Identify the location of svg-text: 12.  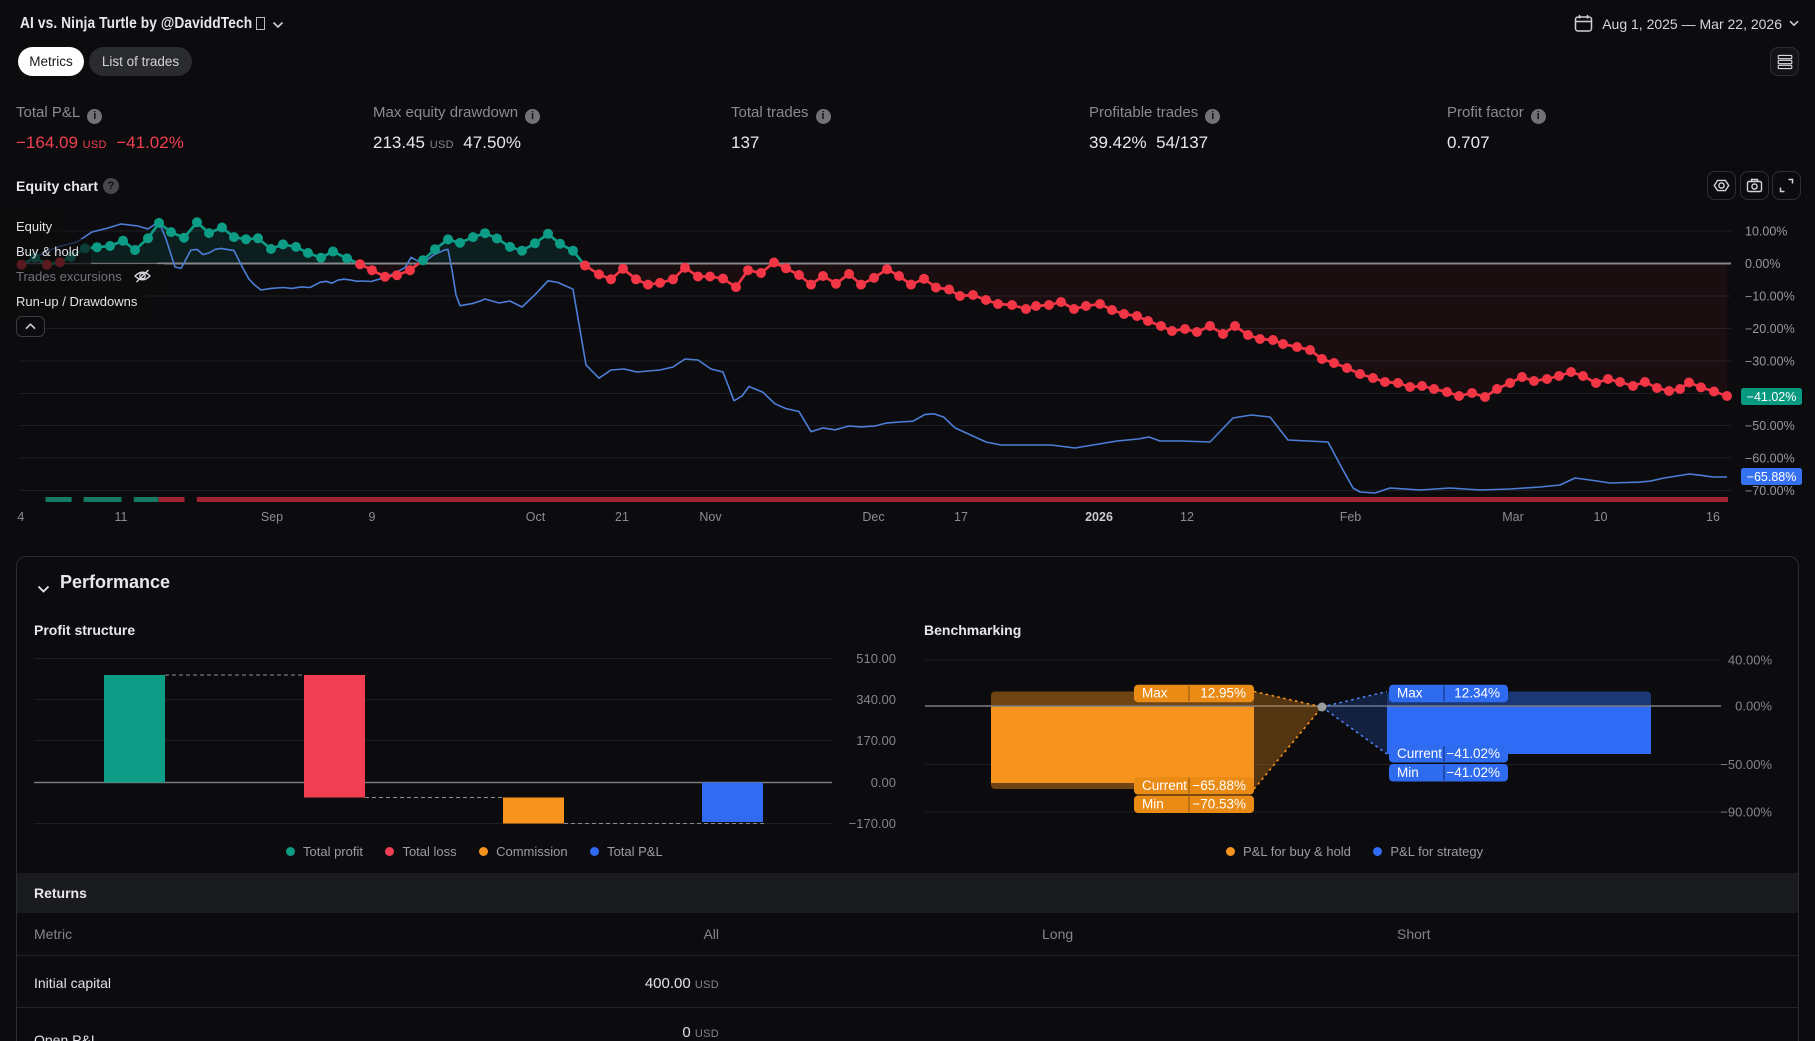
(1187, 517).